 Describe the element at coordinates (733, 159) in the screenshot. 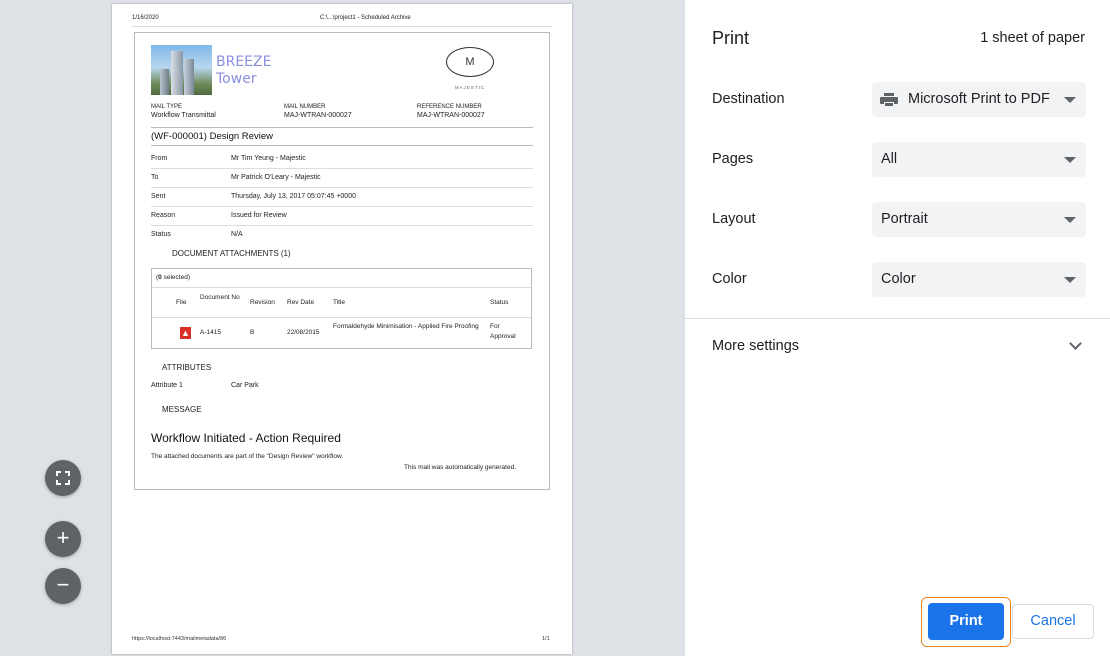

I see `pages-label: Pages` at that location.